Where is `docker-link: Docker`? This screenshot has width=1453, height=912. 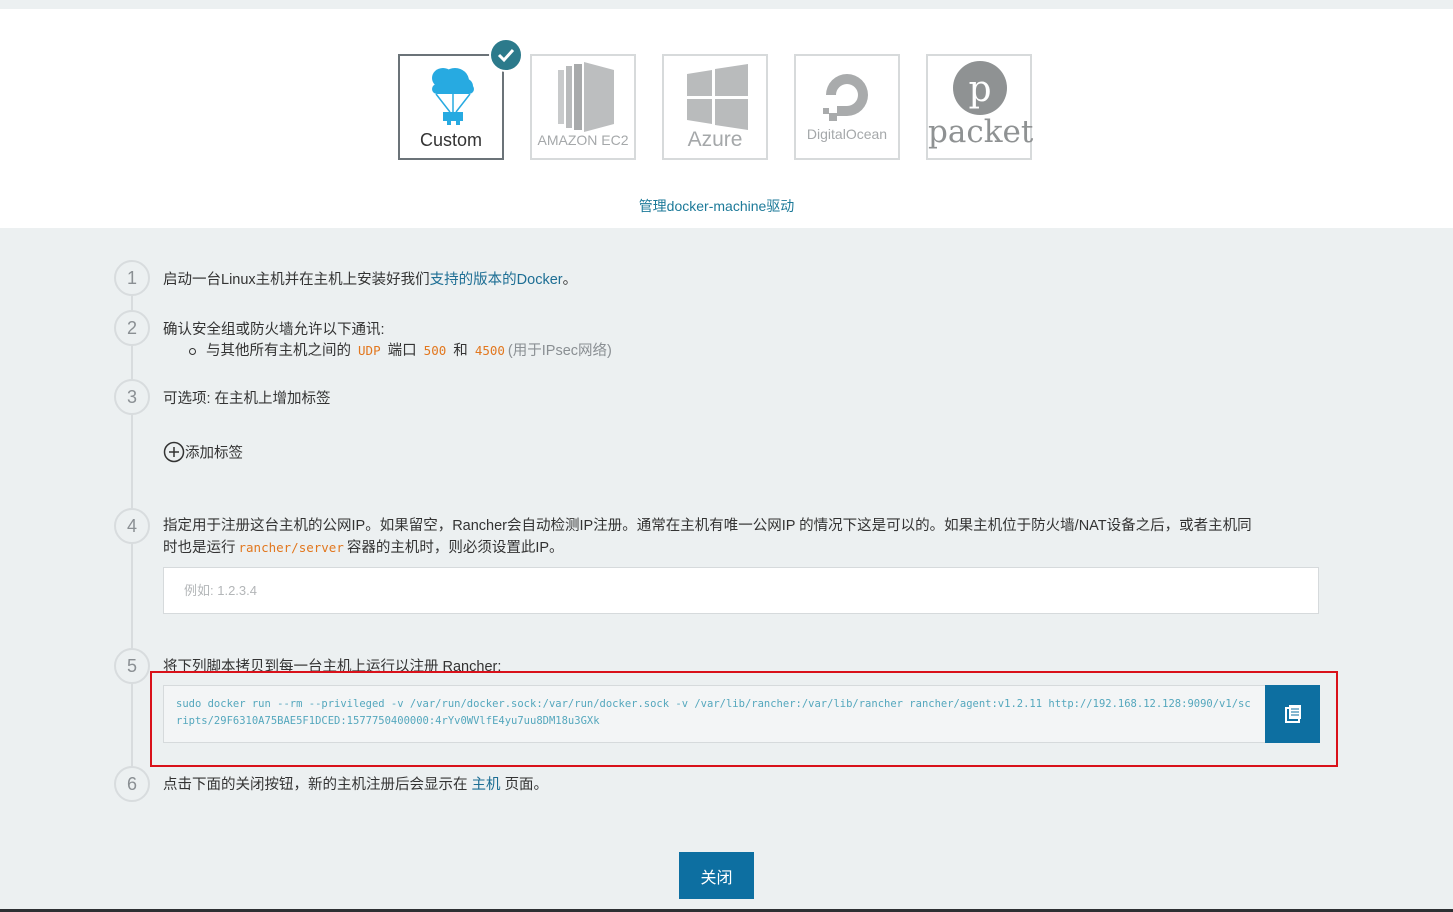 docker-link: Docker is located at coordinates (540, 280).